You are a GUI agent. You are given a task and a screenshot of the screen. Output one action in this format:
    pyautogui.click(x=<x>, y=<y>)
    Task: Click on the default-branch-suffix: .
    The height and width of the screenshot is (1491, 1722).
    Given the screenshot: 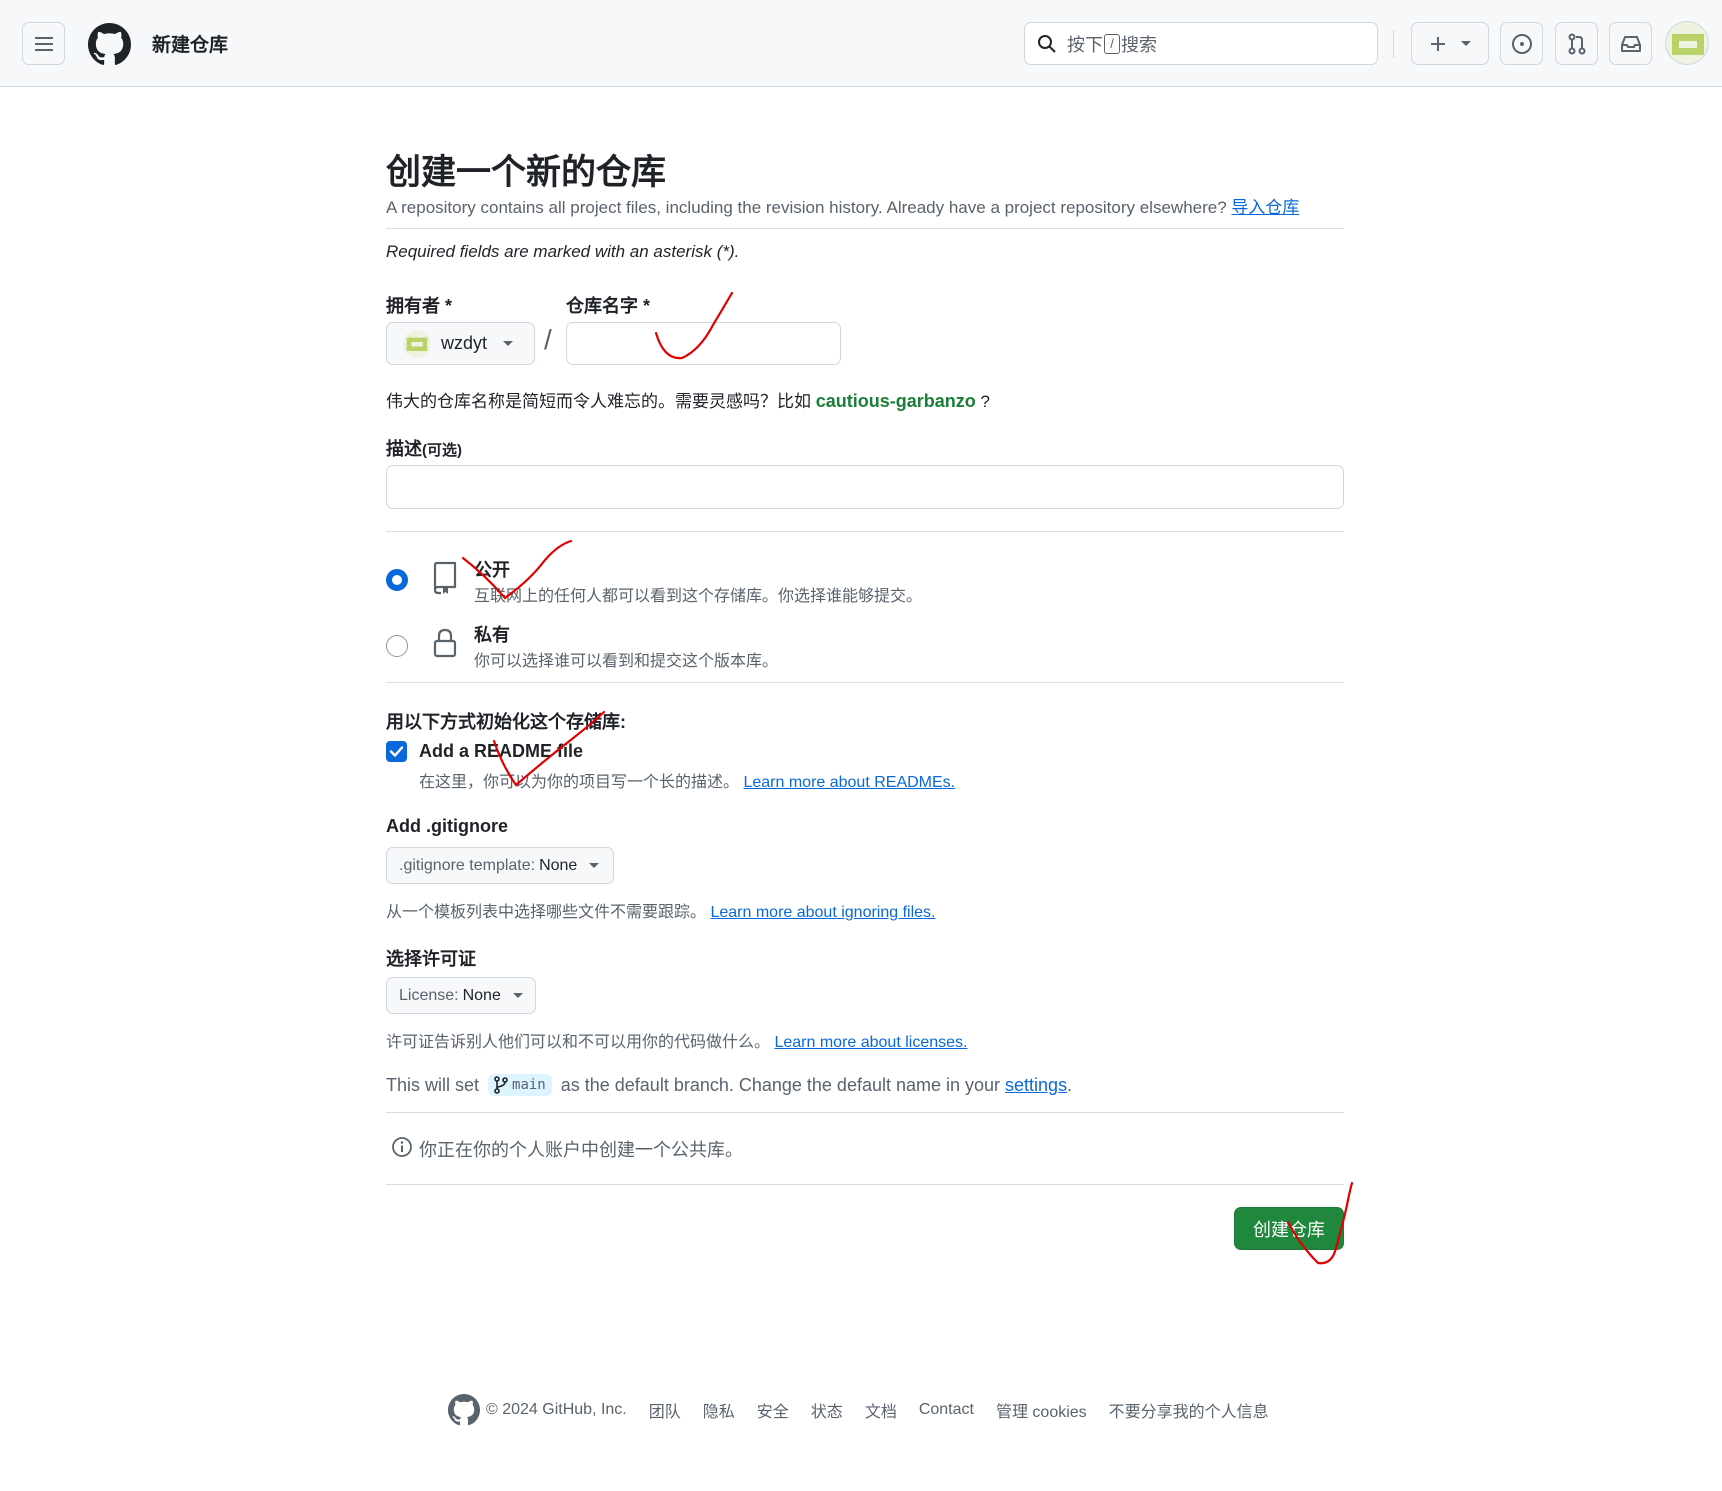 What is the action you would take?
    pyautogui.click(x=1070, y=1084)
    